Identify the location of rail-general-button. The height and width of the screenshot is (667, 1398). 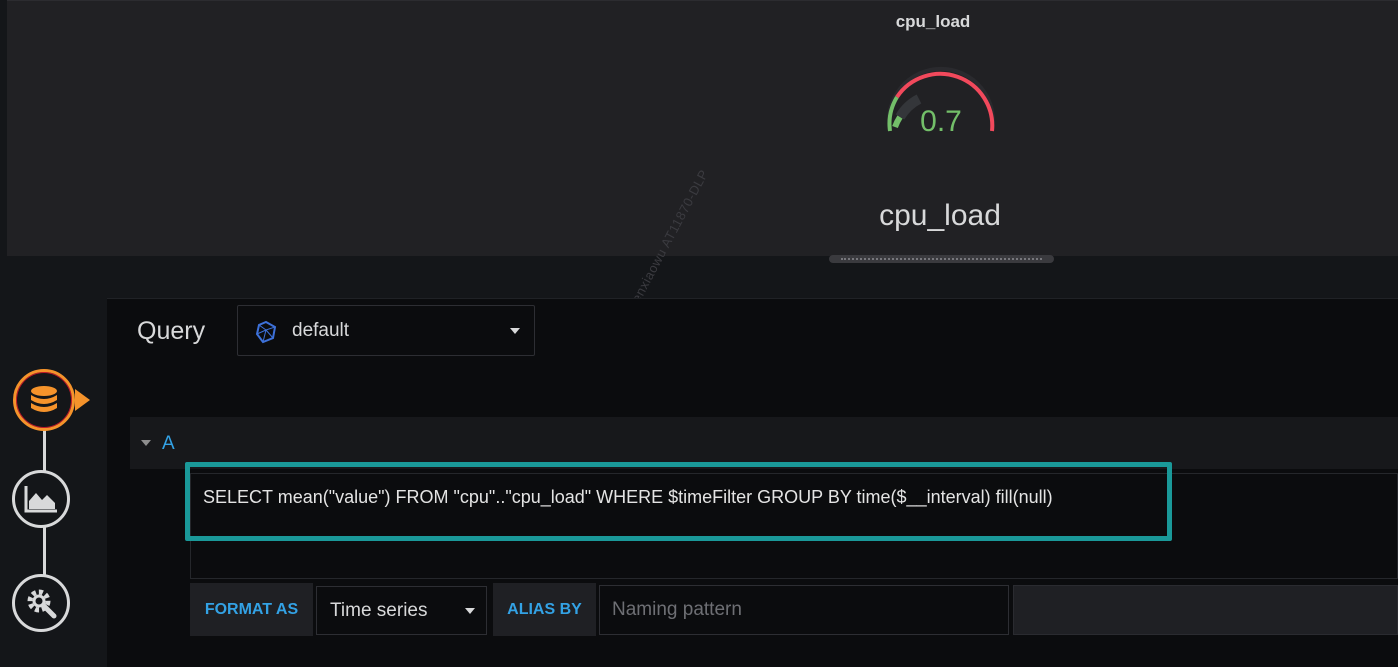
(41, 603).